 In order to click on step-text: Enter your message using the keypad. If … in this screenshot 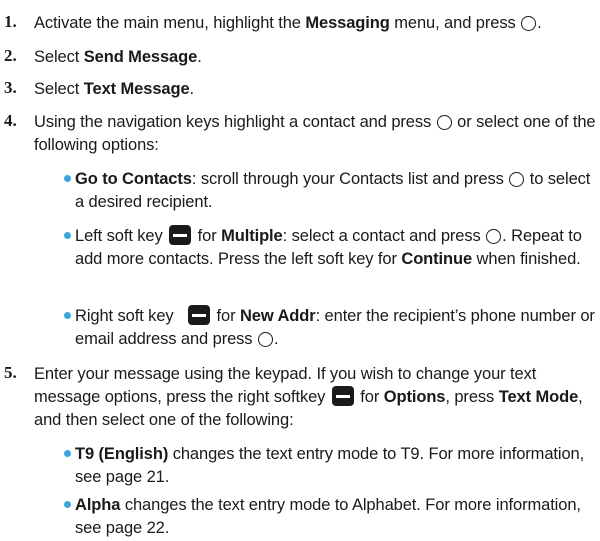, I will do `click(308, 397)`.